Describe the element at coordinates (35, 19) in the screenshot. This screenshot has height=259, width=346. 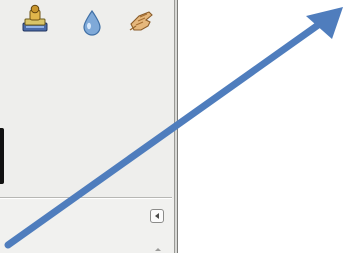
I see `stamp-icon` at that location.